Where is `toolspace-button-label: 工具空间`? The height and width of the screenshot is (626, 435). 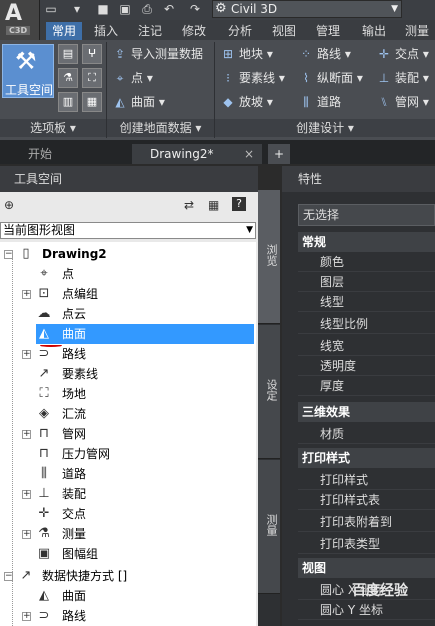
toolspace-button-label: 工具空间 is located at coordinates (28, 90).